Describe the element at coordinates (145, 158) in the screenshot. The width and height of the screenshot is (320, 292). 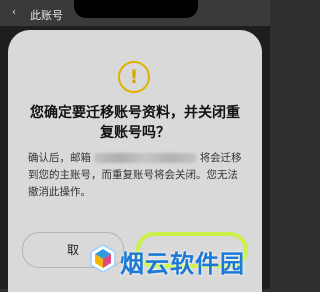
I see `blurred-email` at that location.